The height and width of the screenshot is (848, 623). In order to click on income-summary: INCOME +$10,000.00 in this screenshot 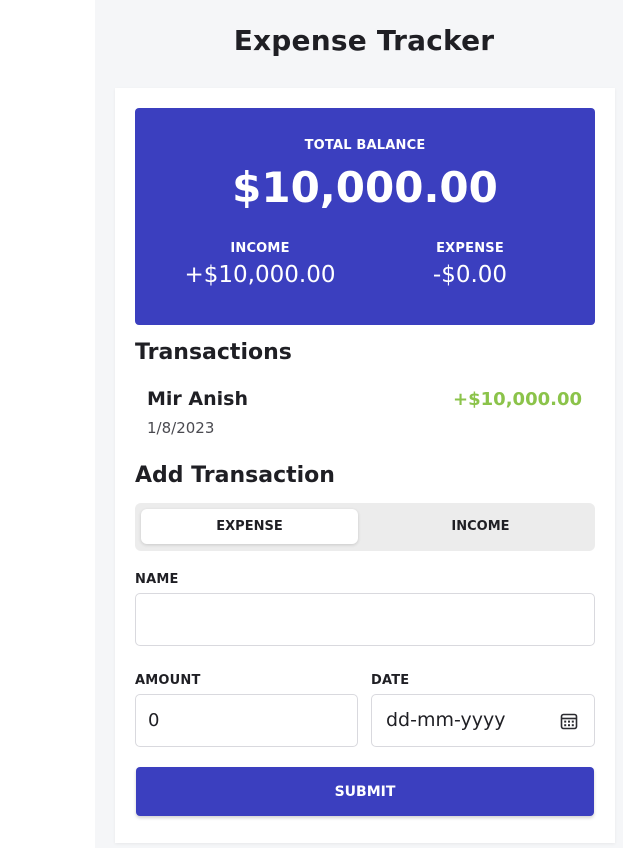, I will do `click(260, 264)`.